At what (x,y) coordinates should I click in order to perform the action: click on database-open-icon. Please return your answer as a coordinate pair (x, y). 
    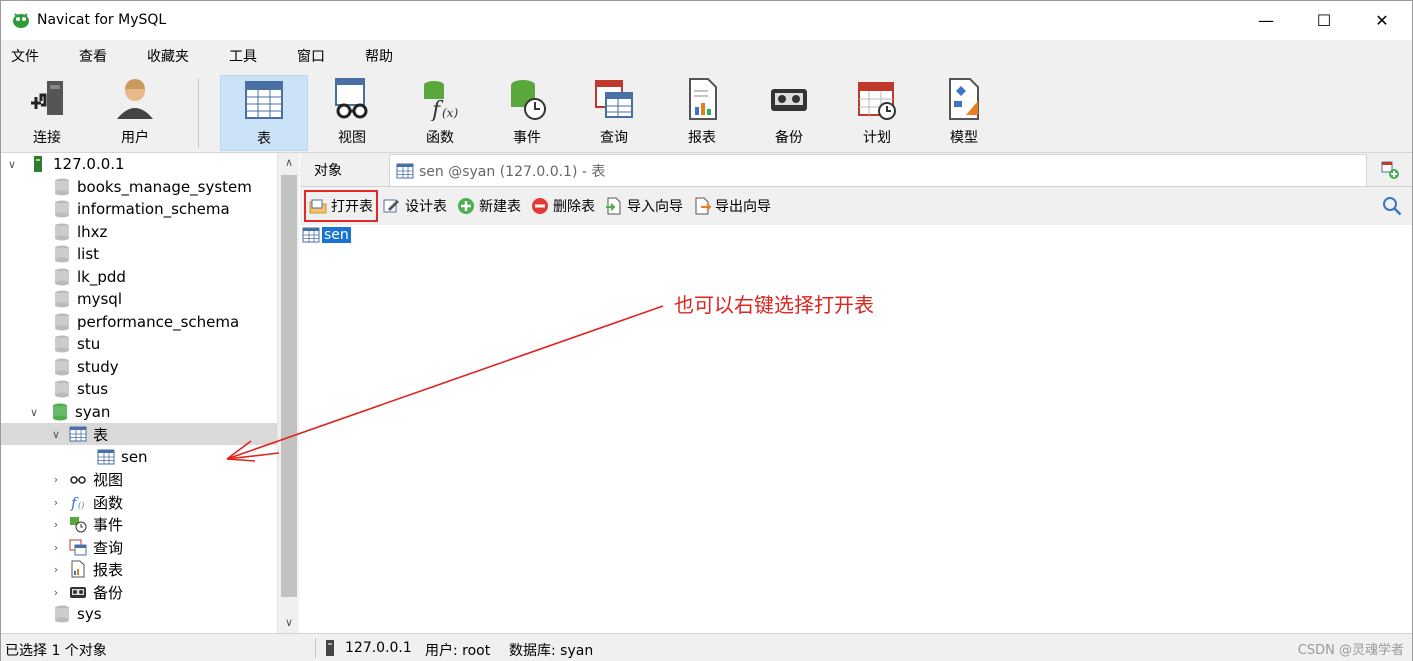
    Looking at the image, I should click on (60, 412).